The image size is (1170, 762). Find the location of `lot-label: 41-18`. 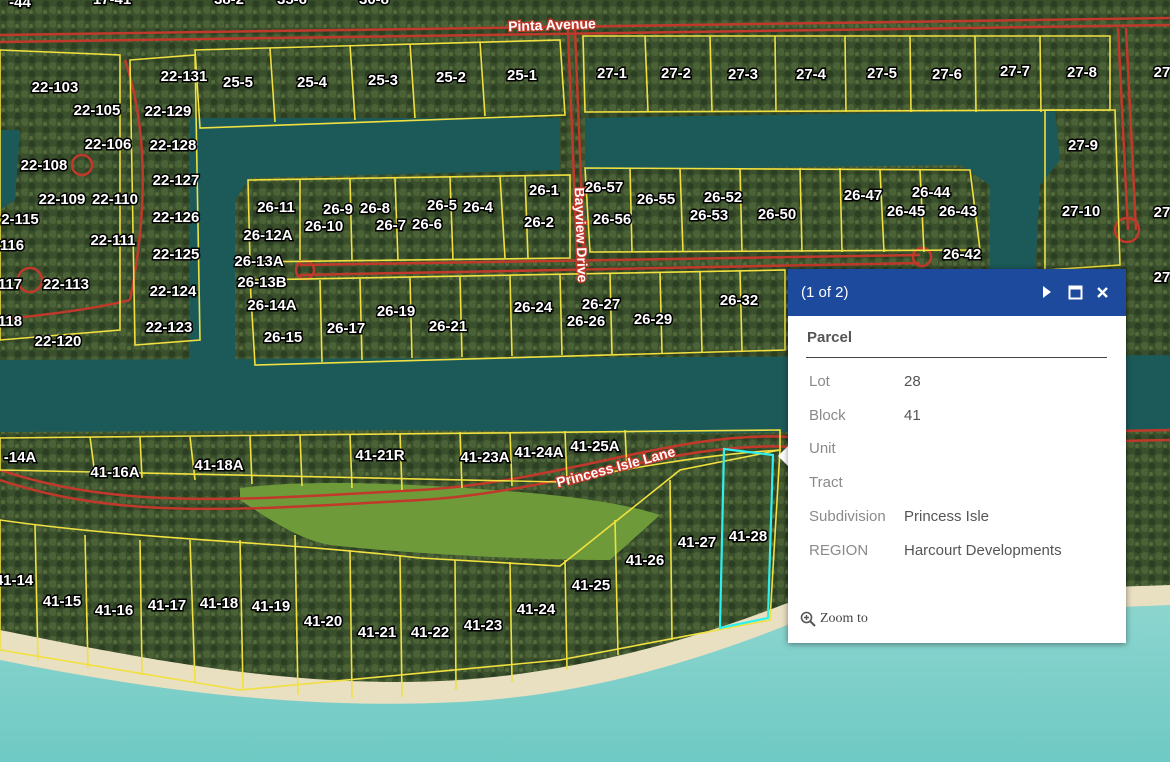

lot-label: 41-18 is located at coordinates (218, 603).